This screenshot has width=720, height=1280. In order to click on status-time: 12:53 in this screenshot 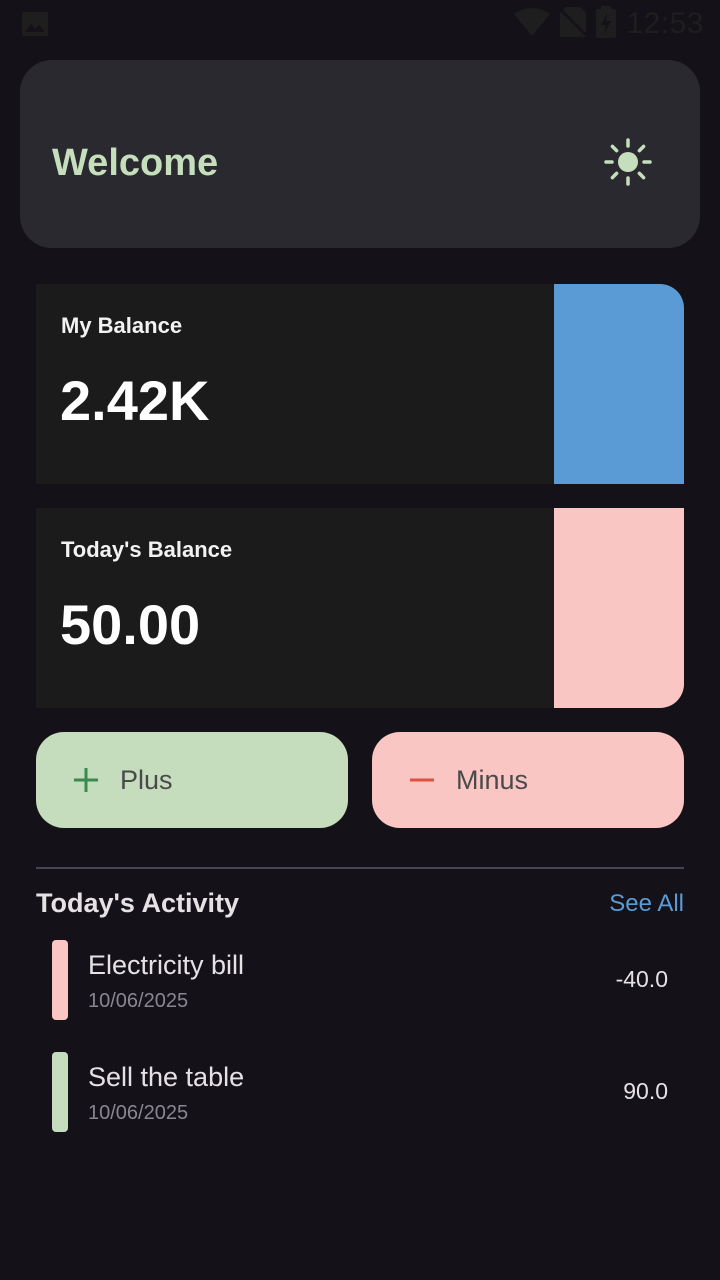, I will do `click(665, 23)`.